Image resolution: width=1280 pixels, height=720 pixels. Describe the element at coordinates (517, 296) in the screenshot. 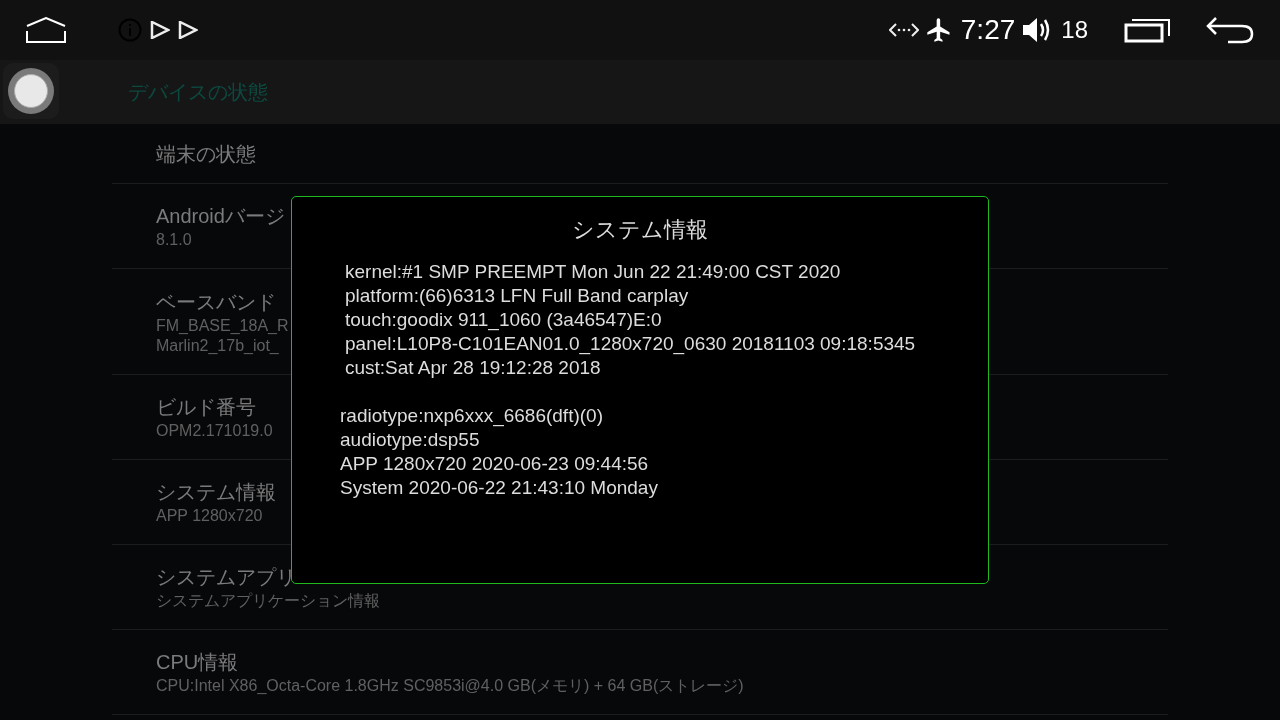

I see `info-line: platform:(66)6313 LFN Full Band carplay` at that location.